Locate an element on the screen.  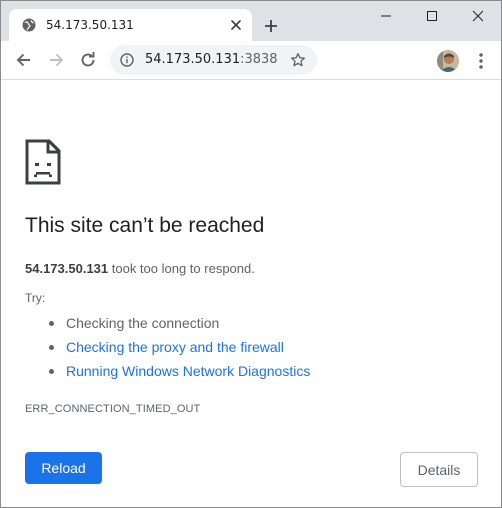
avatar is located at coordinates (448, 61).